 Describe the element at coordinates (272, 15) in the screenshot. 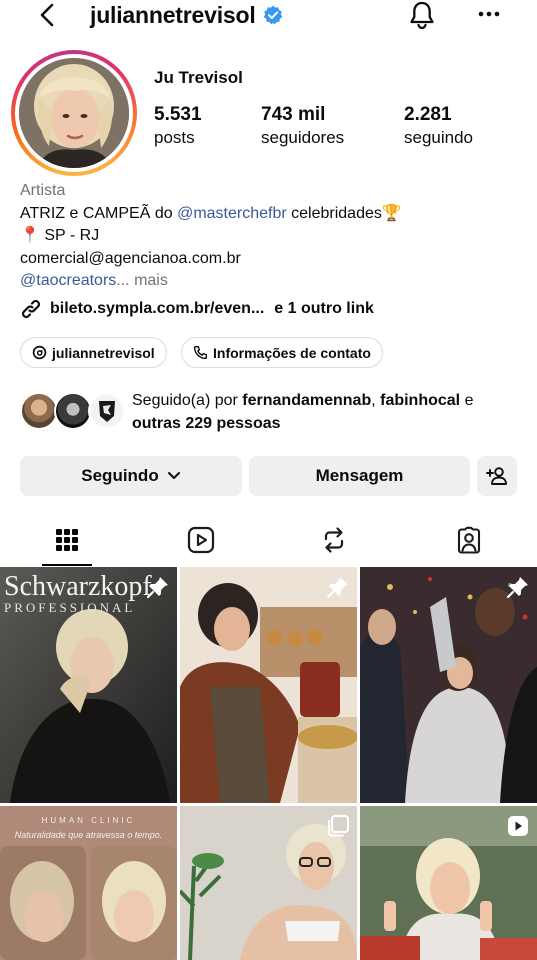

I see `verified-badge-icon` at that location.